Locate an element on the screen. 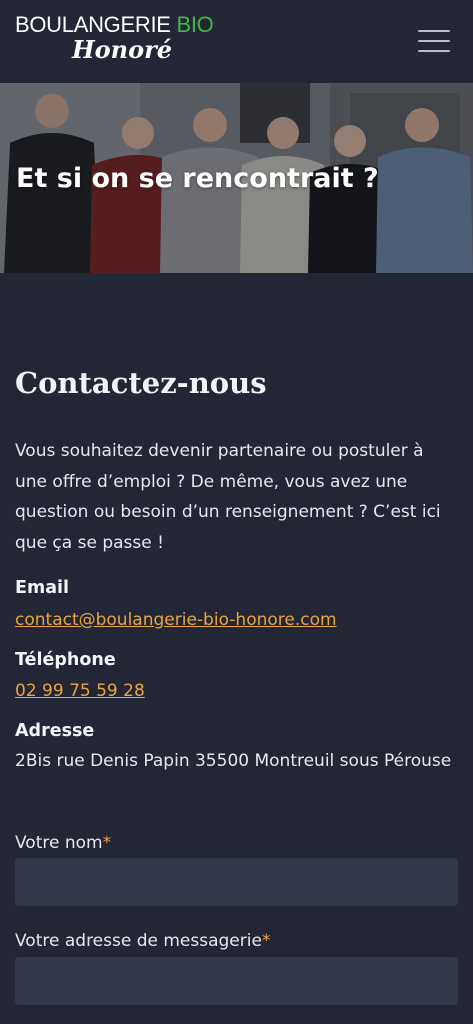 The width and height of the screenshot is (473, 1024). name-field-label: Votre nom* is located at coordinates (63, 843).